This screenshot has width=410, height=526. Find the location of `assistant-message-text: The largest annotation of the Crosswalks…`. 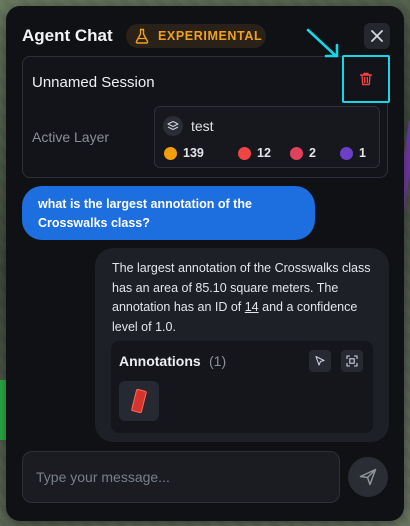

assistant-message-text: The largest annotation of the Crosswalks… is located at coordinates (243, 298).